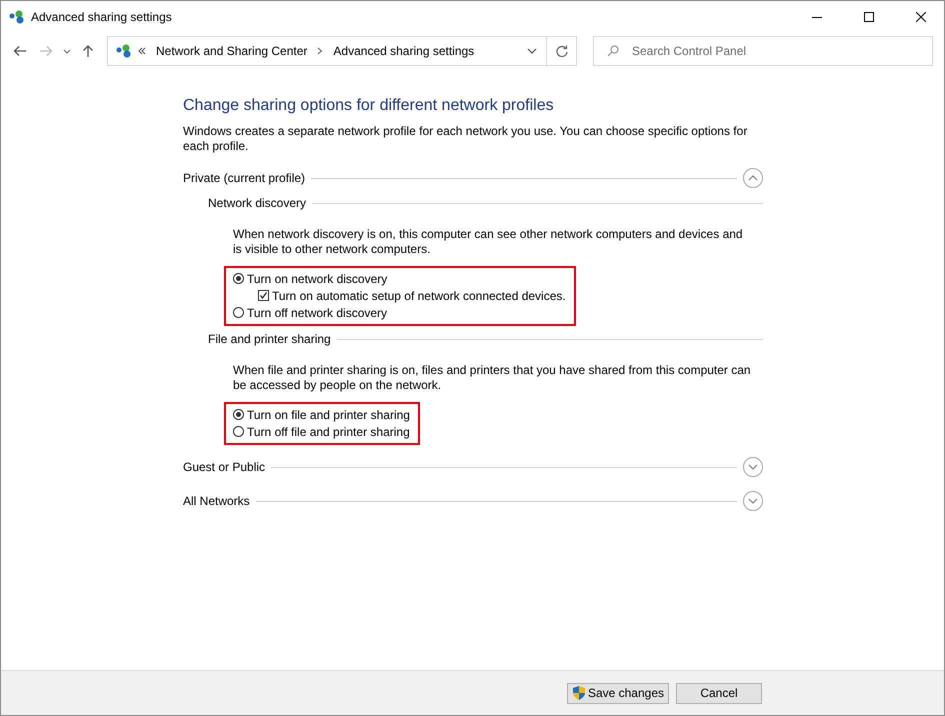  What do you see at coordinates (224, 467) in the screenshot?
I see `profile-title: Guest or Public` at bounding box center [224, 467].